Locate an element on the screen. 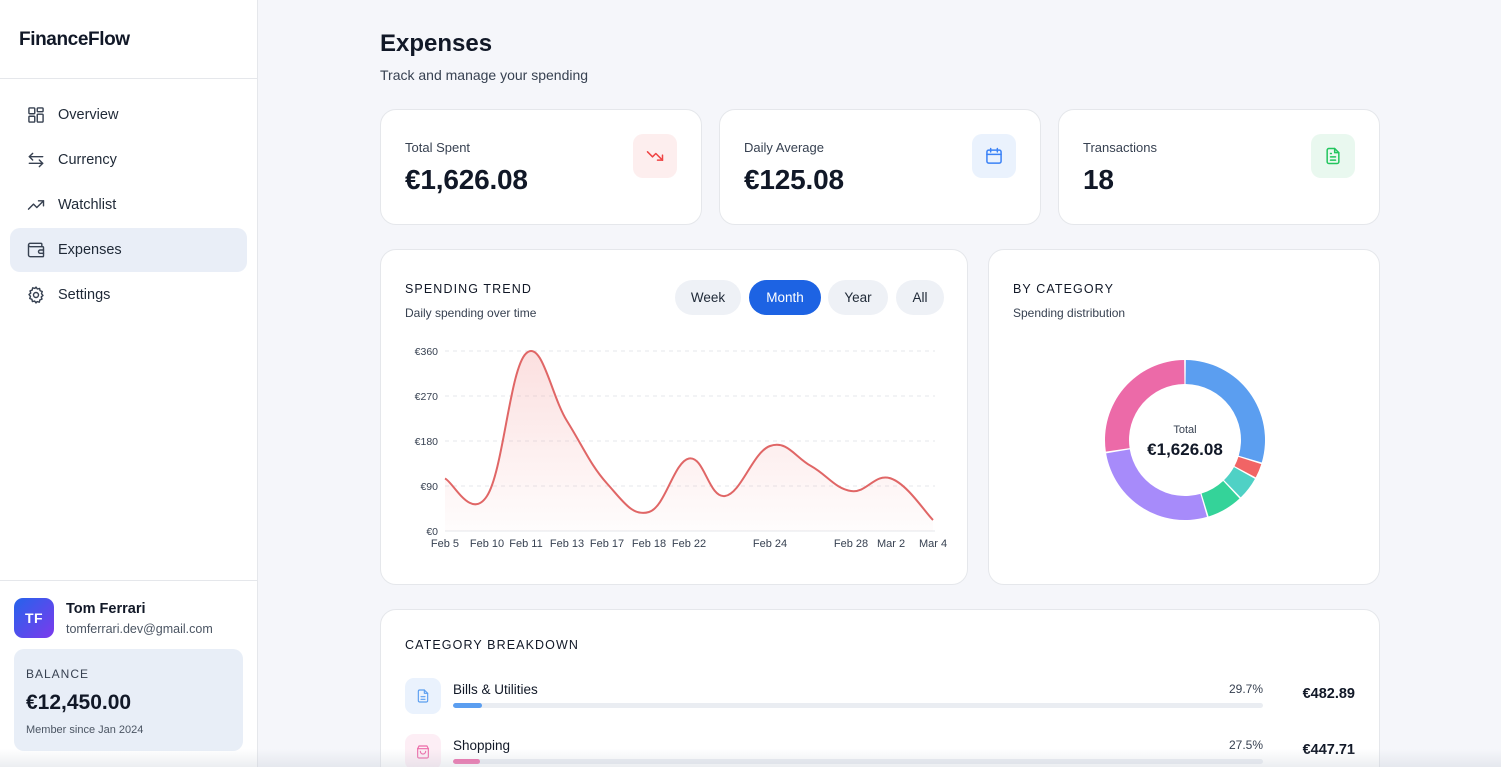  category-amount: €447.71 is located at coordinates (1328, 750).